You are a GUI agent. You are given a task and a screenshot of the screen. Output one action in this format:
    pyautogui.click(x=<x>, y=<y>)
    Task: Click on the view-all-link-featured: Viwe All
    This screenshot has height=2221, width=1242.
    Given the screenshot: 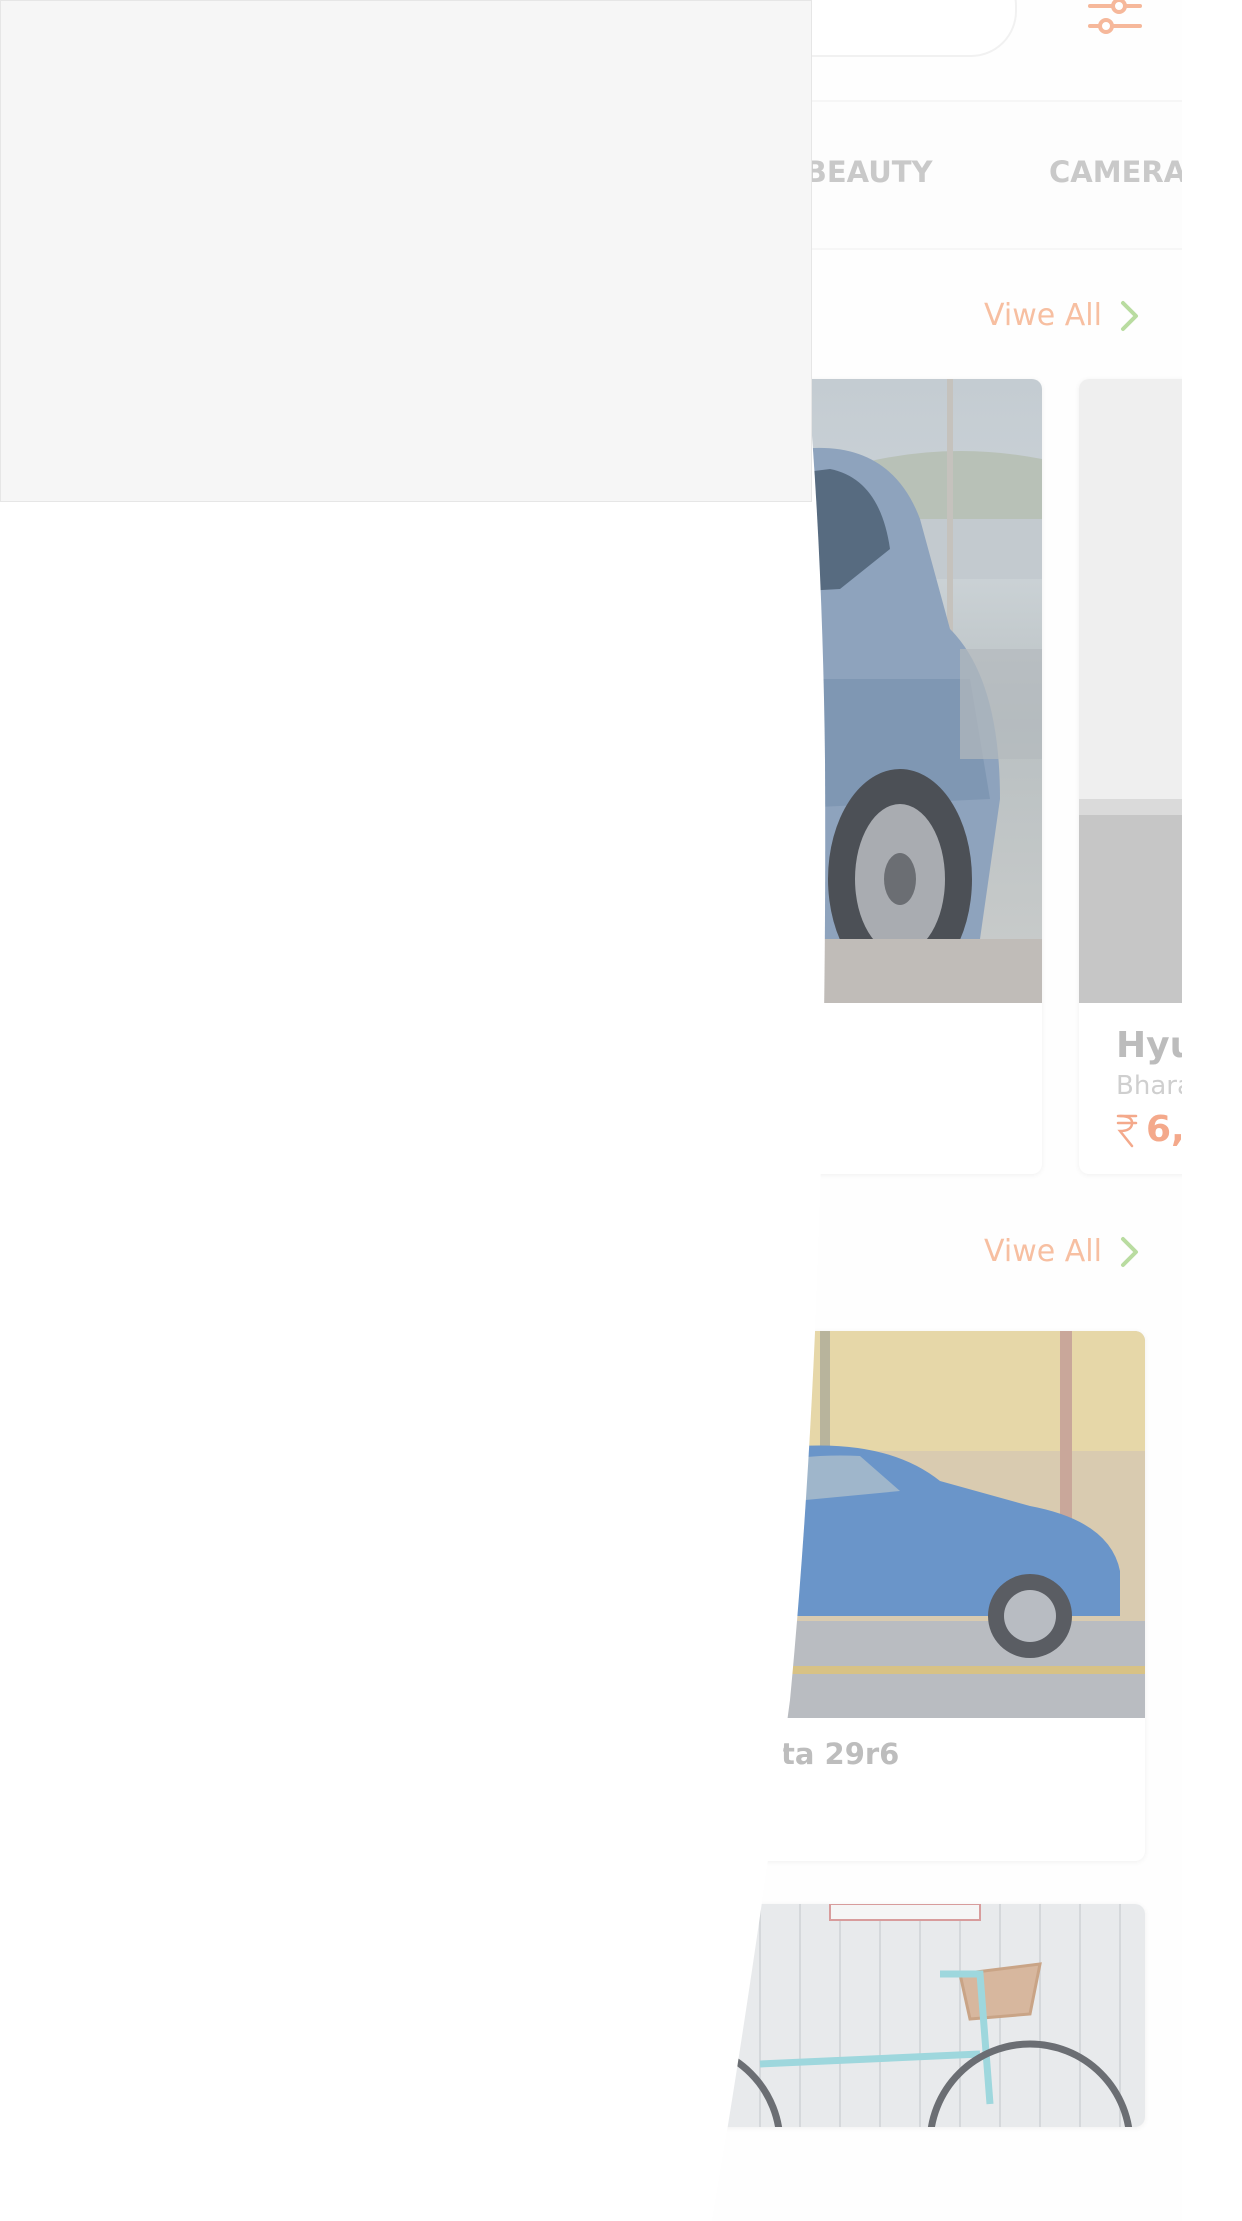 What is the action you would take?
    pyautogui.click(x=1062, y=315)
    